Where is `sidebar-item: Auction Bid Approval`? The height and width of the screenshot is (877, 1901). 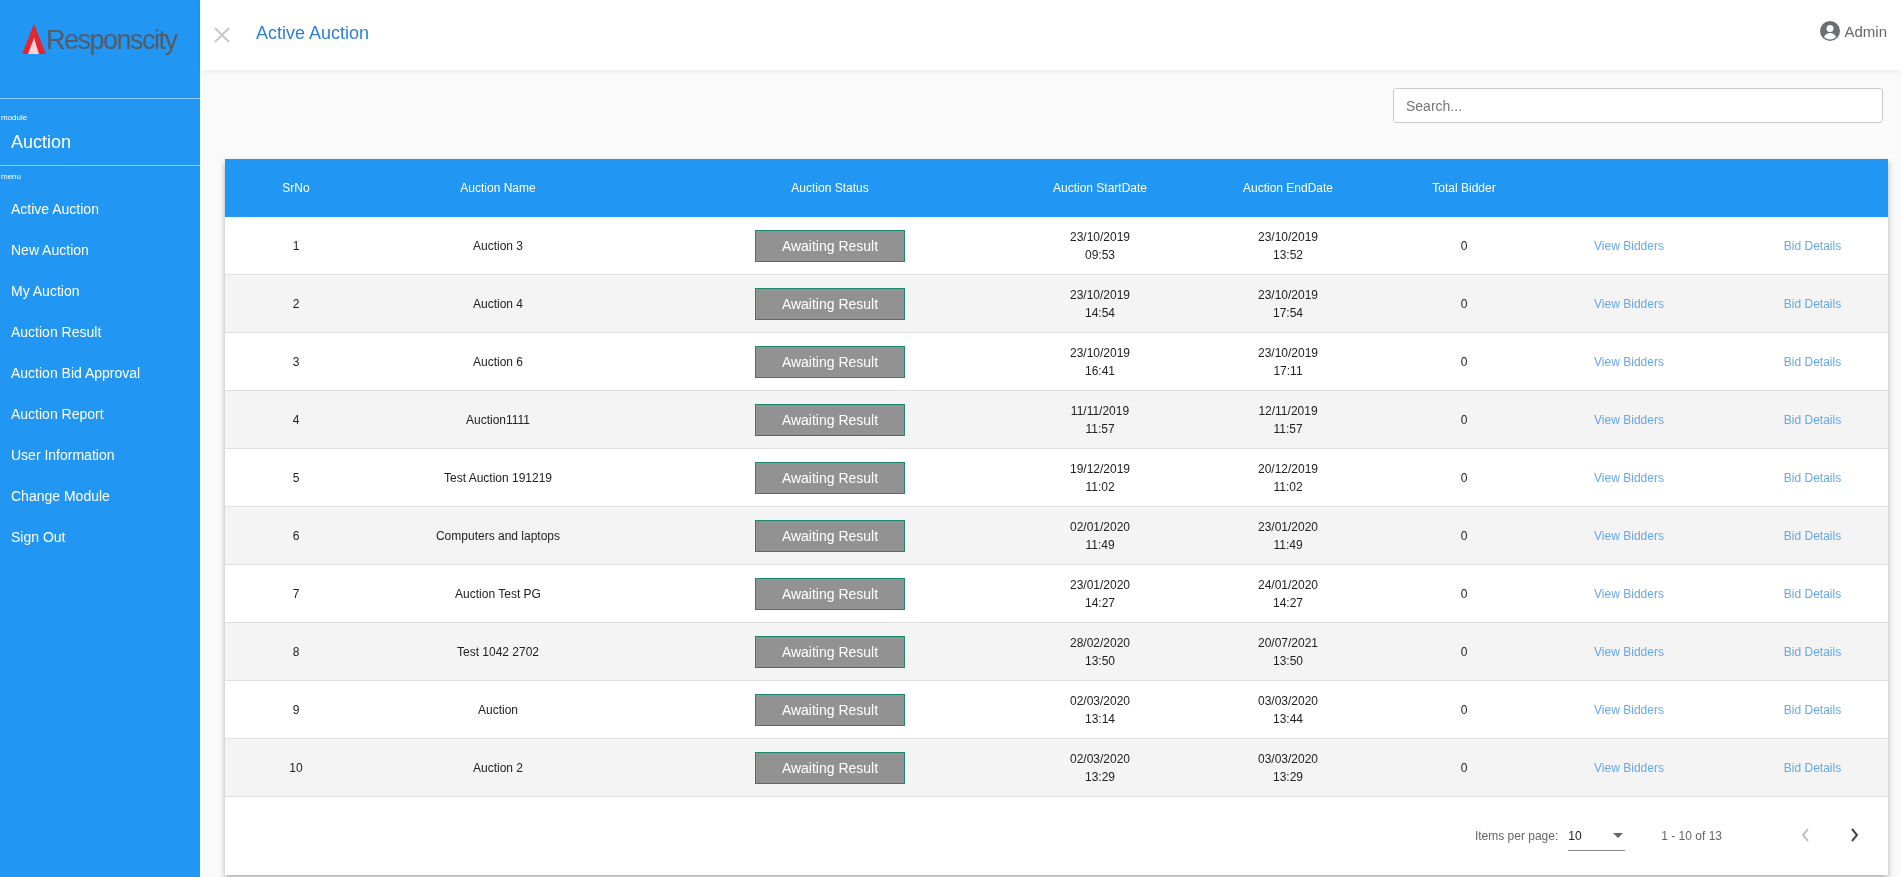
sidebar-item: Auction Bid Approval is located at coordinates (100, 373).